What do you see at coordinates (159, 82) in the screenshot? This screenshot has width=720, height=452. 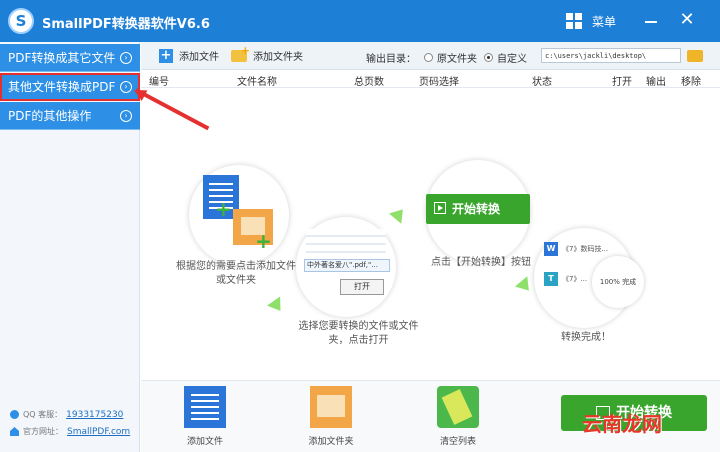 I see `col-number: 编号` at bounding box center [159, 82].